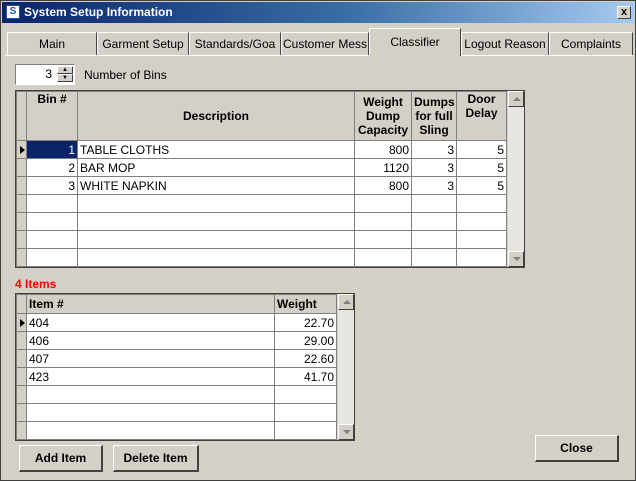  What do you see at coordinates (216, 167) in the screenshot?
I see `description-cell: BAR MOP` at bounding box center [216, 167].